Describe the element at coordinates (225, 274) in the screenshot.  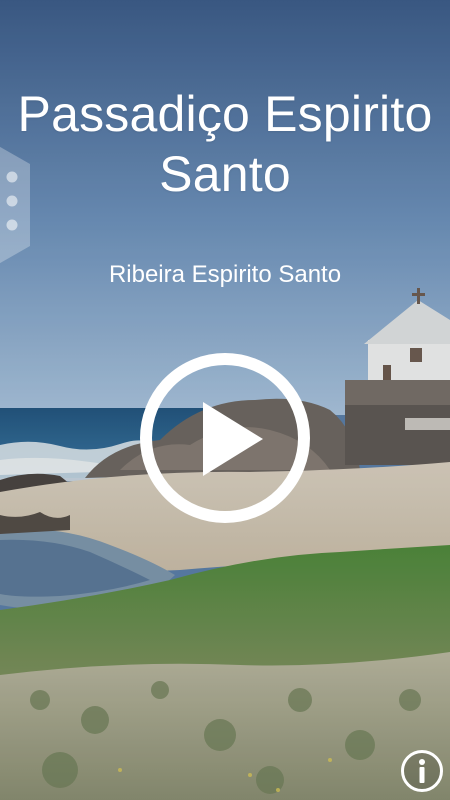
I see `page-subtitle: Ribeira Espirito Santo` at that location.